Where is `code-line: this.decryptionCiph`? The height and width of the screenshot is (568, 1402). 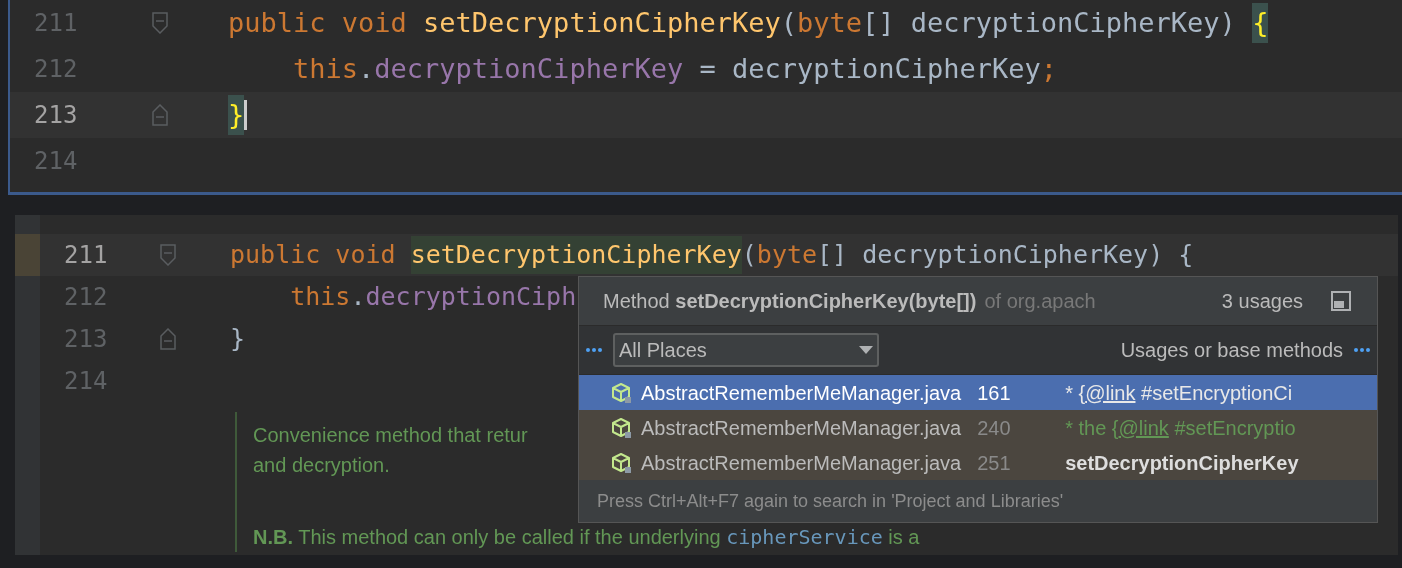
code-line: this.decryptionCiph is located at coordinates (433, 297).